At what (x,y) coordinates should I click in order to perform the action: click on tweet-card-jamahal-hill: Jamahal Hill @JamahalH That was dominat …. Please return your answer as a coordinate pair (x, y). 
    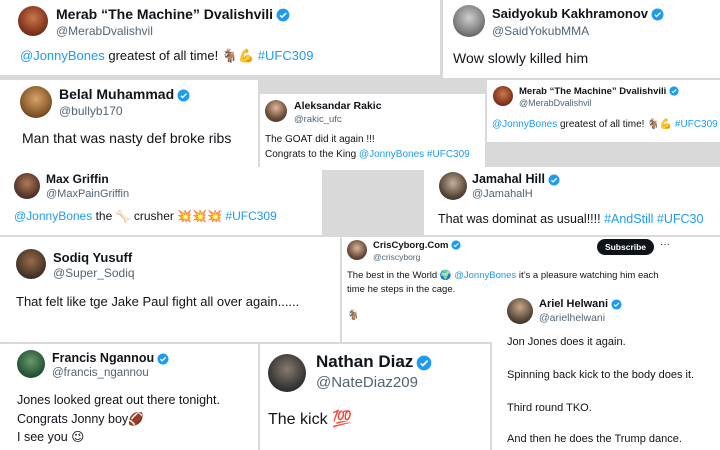
    Looking at the image, I should click on (572, 201).